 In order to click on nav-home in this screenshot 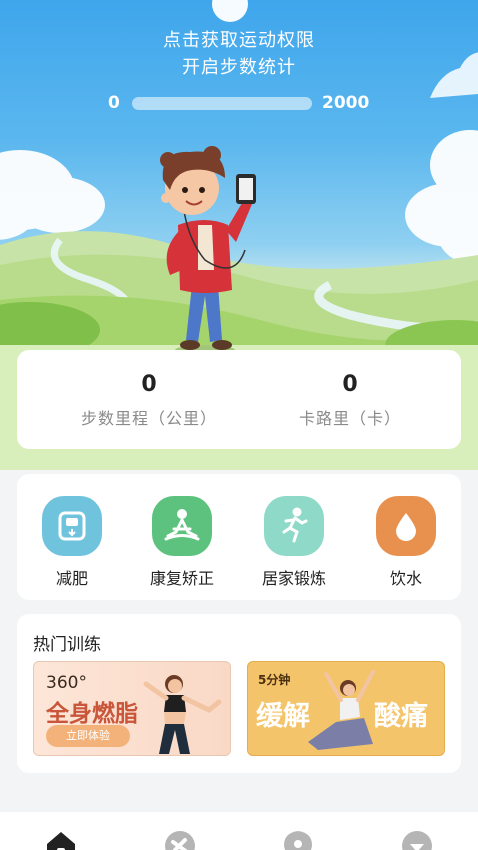, I will do `click(61, 839)`.